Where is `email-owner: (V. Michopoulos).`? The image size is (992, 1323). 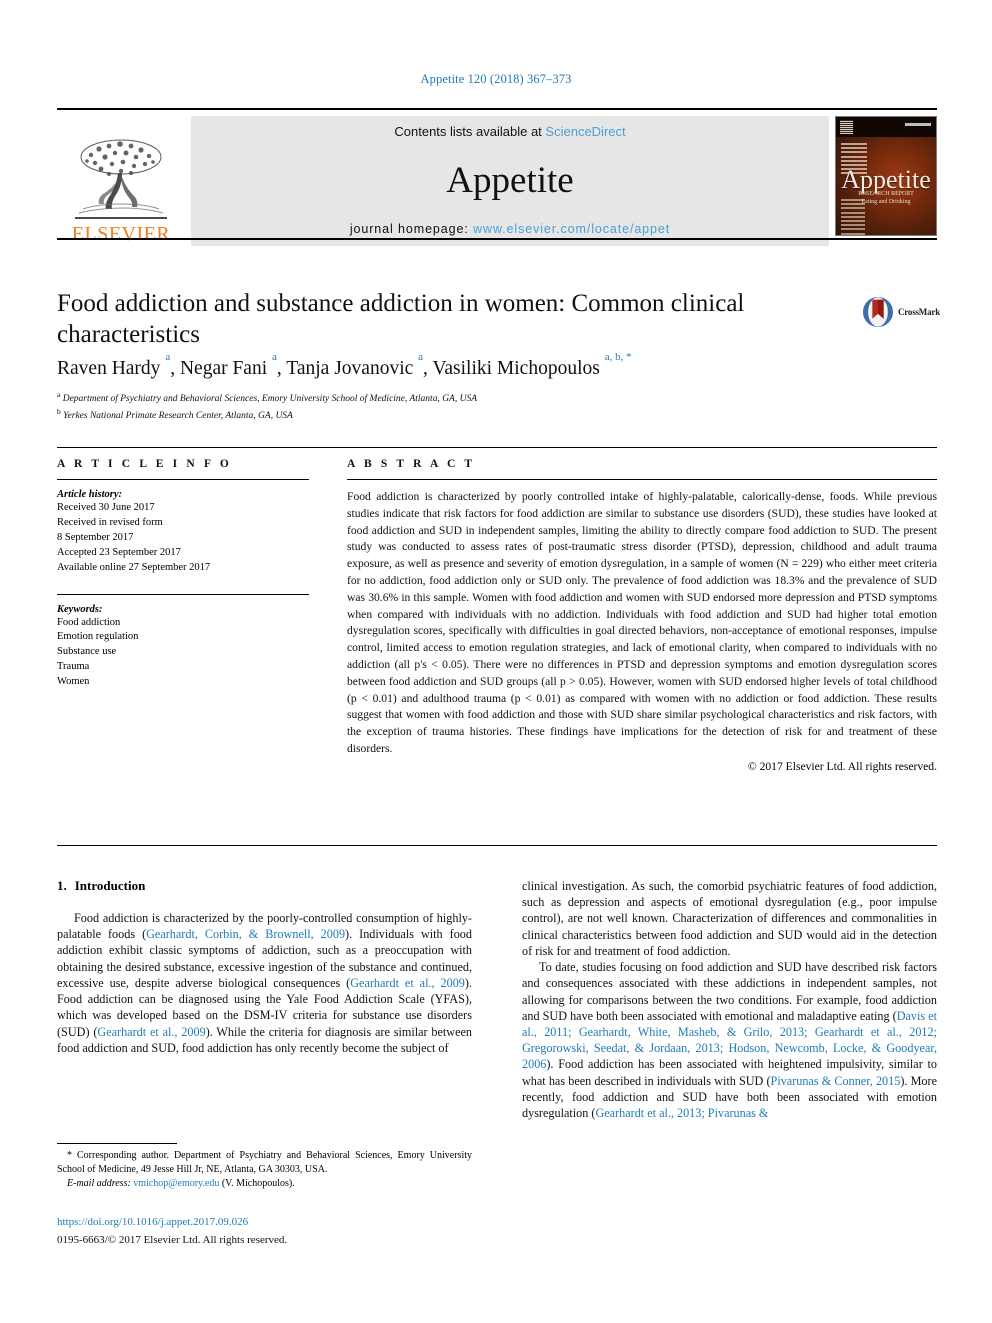 email-owner: (V. Michopoulos). is located at coordinates (258, 1184).